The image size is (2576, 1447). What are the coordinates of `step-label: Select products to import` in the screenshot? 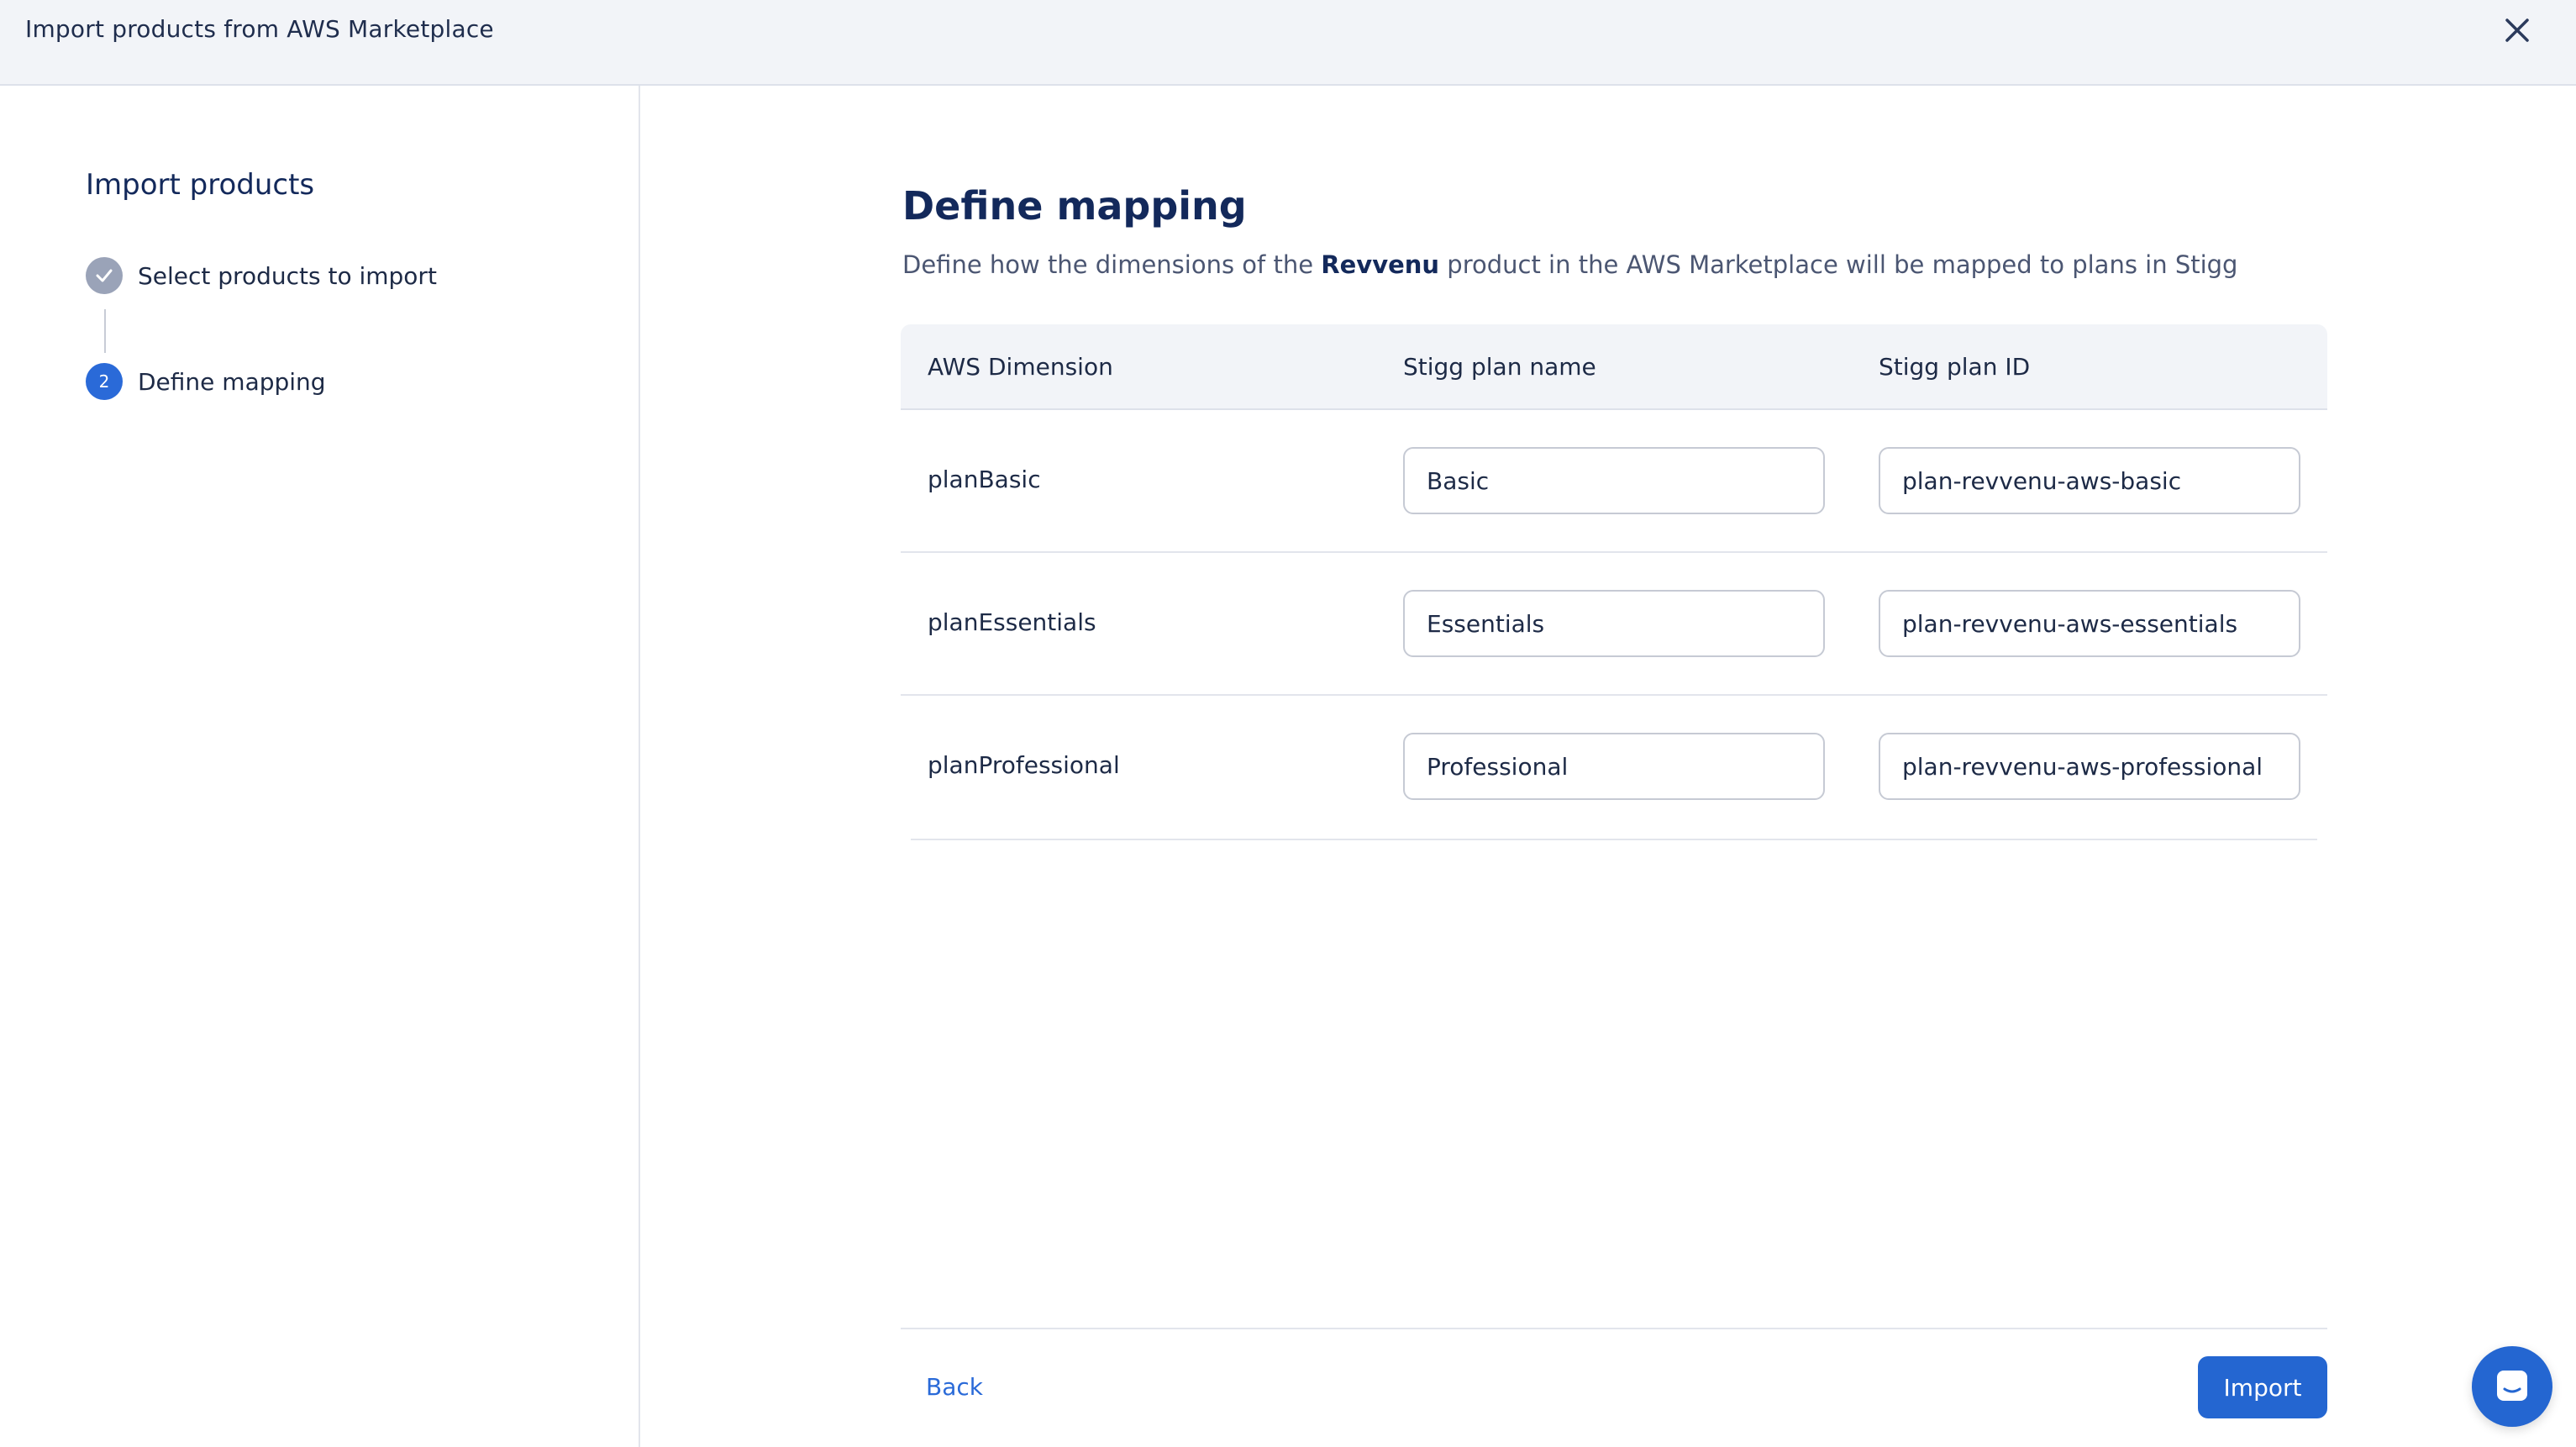 It's located at (287, 275).